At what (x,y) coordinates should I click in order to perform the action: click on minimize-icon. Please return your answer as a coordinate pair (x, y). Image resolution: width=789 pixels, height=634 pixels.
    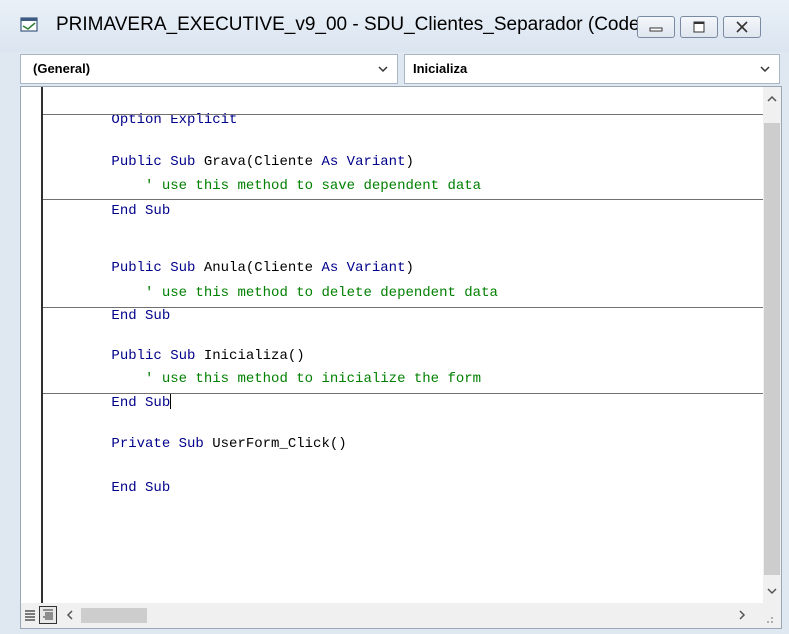
    Looking at the image, I should click on (656, 29).